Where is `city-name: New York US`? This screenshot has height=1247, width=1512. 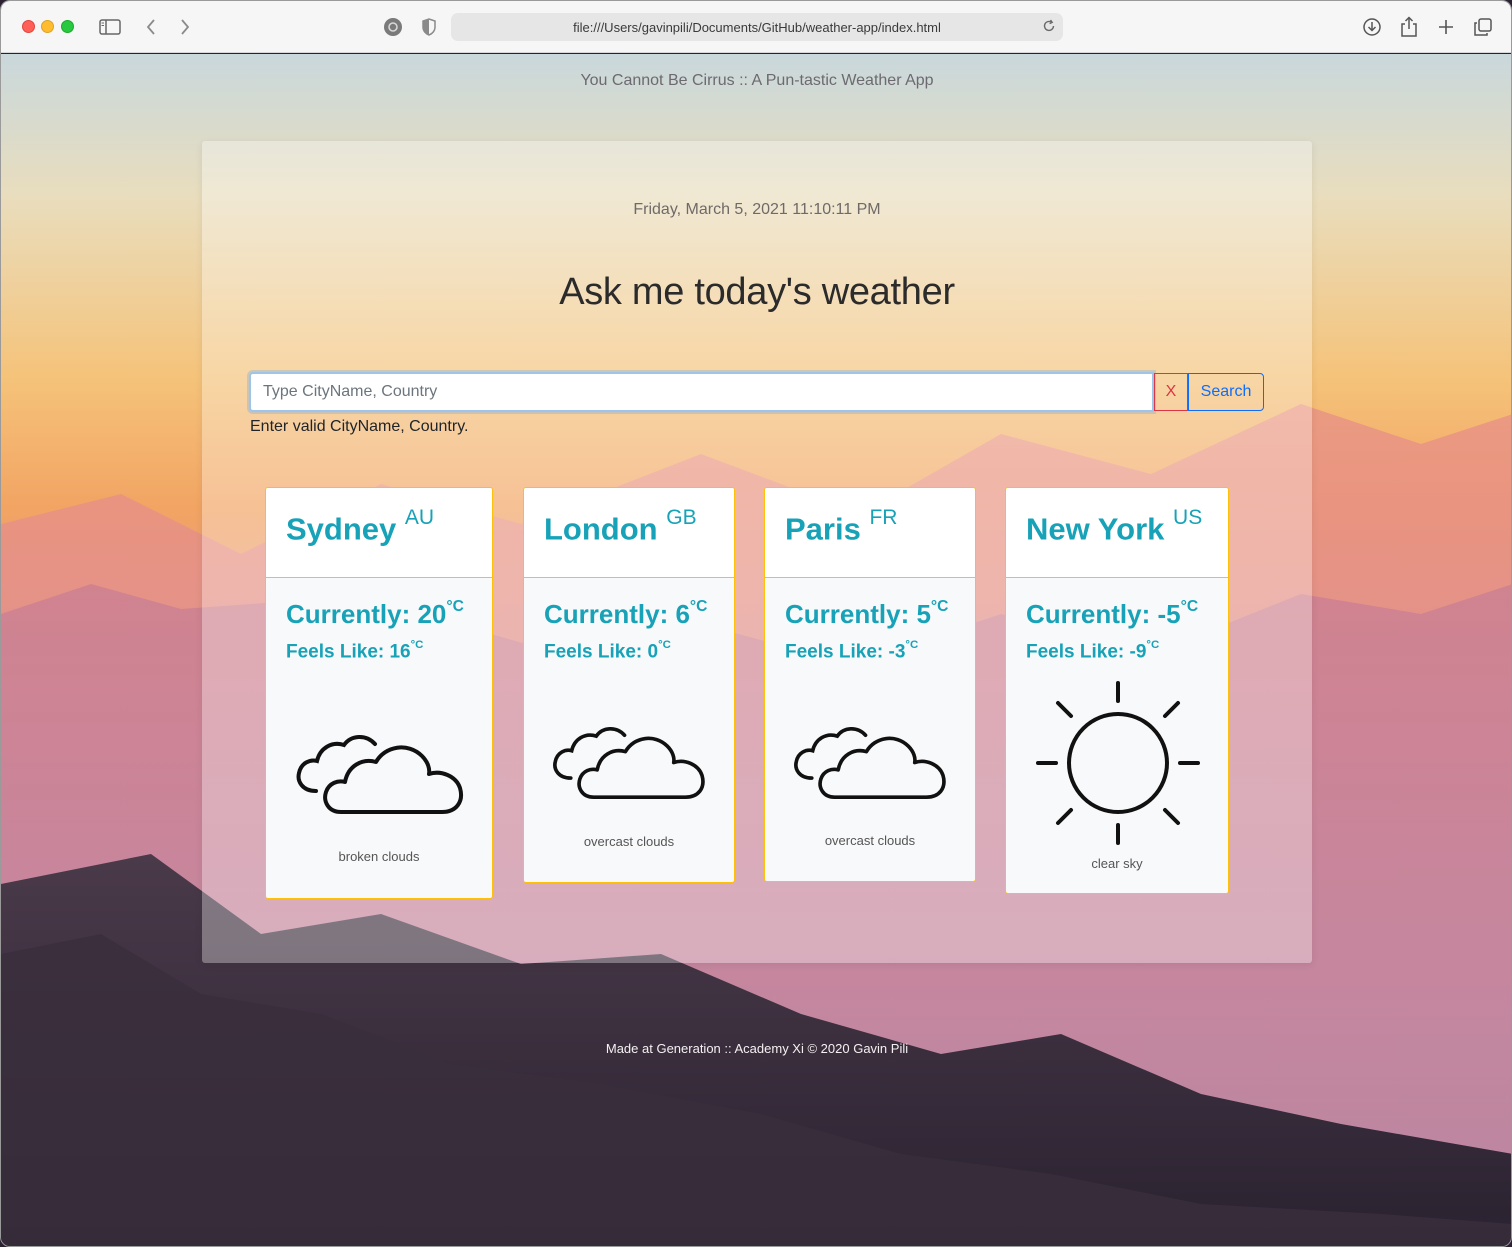
city-name: New York US is located at coordinates (1114, 526).